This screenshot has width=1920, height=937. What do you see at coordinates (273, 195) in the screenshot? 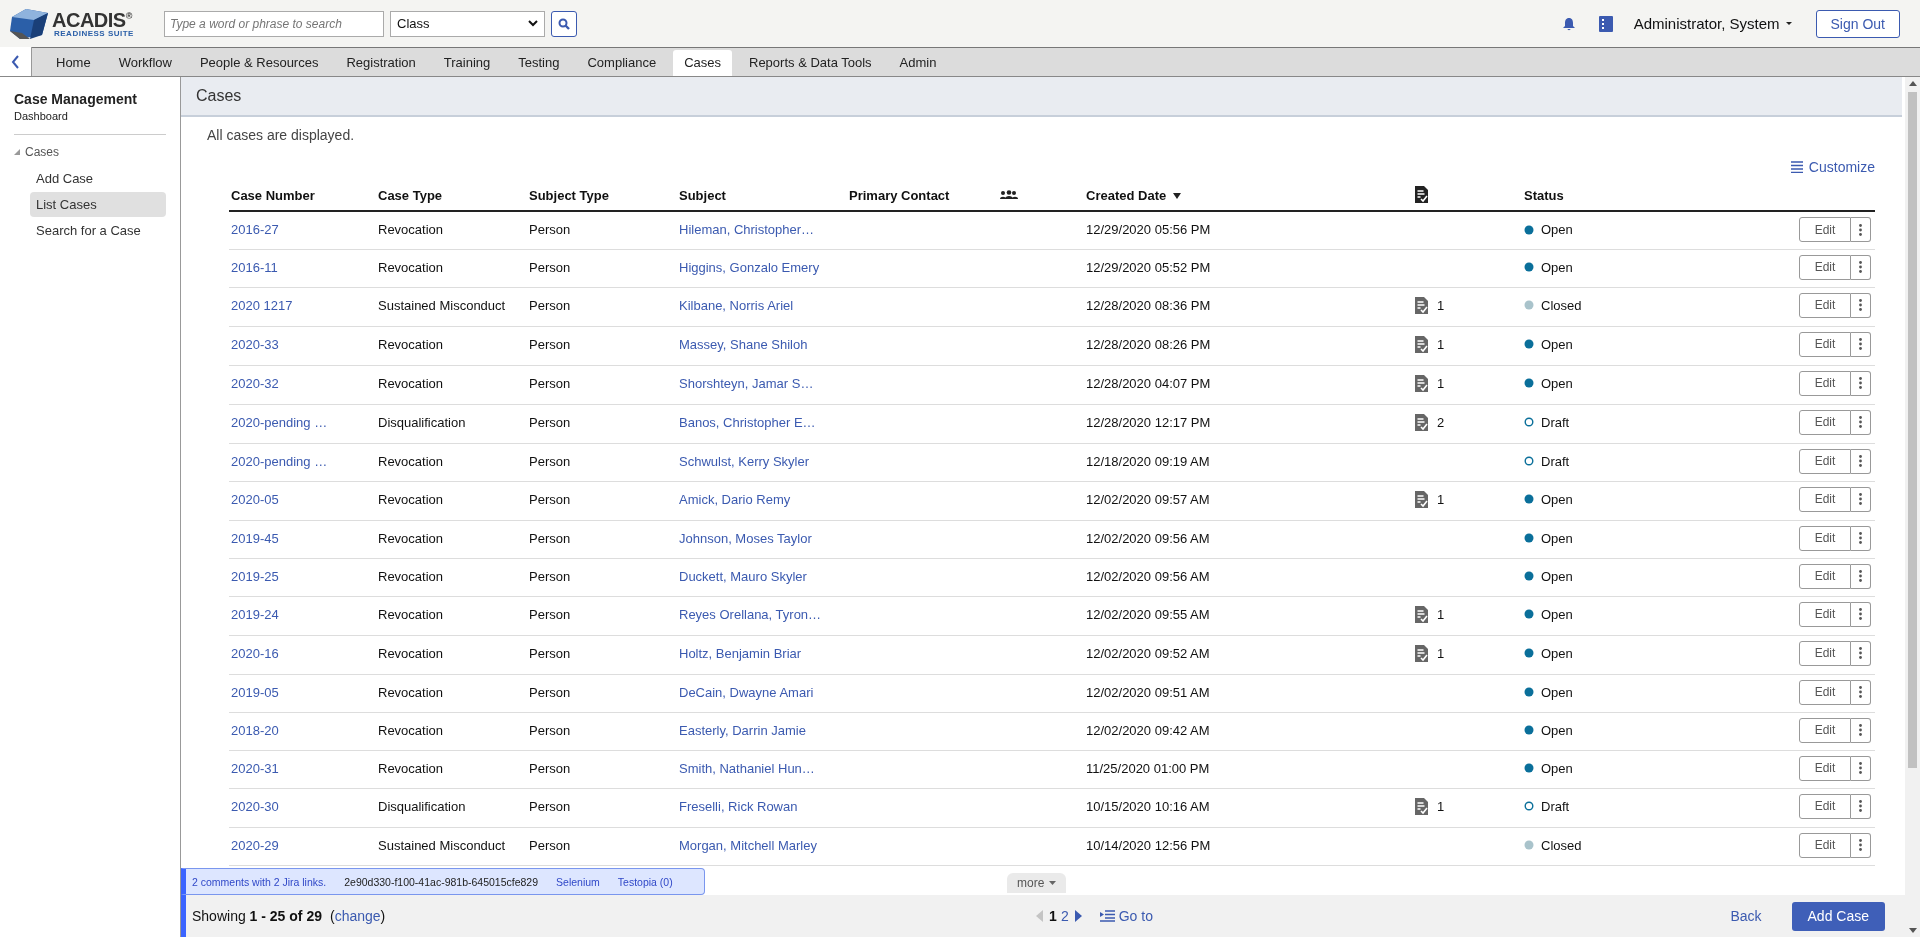
I see `column-header: Case Number` at bounding box center [273, 195].